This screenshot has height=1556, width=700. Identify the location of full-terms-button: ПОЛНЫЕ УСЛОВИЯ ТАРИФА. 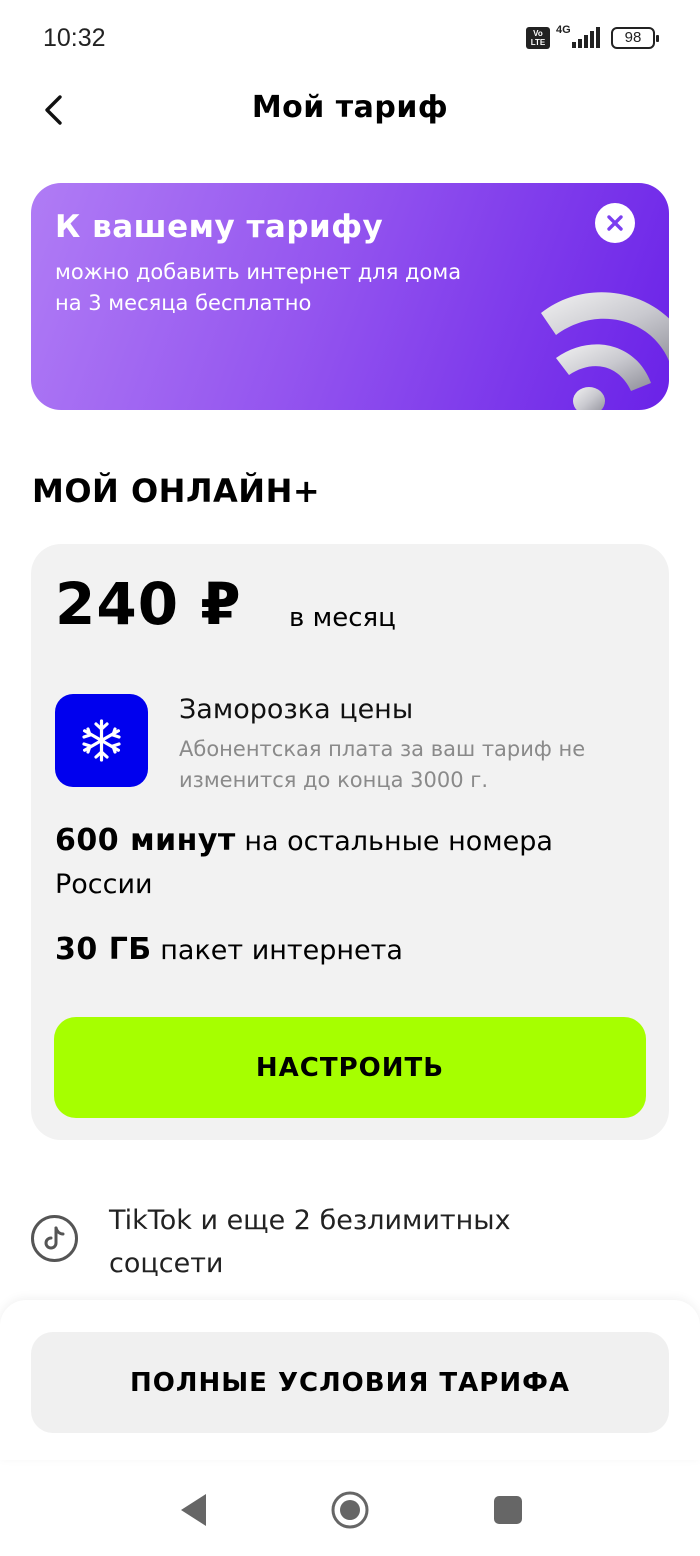
(350, 1382).